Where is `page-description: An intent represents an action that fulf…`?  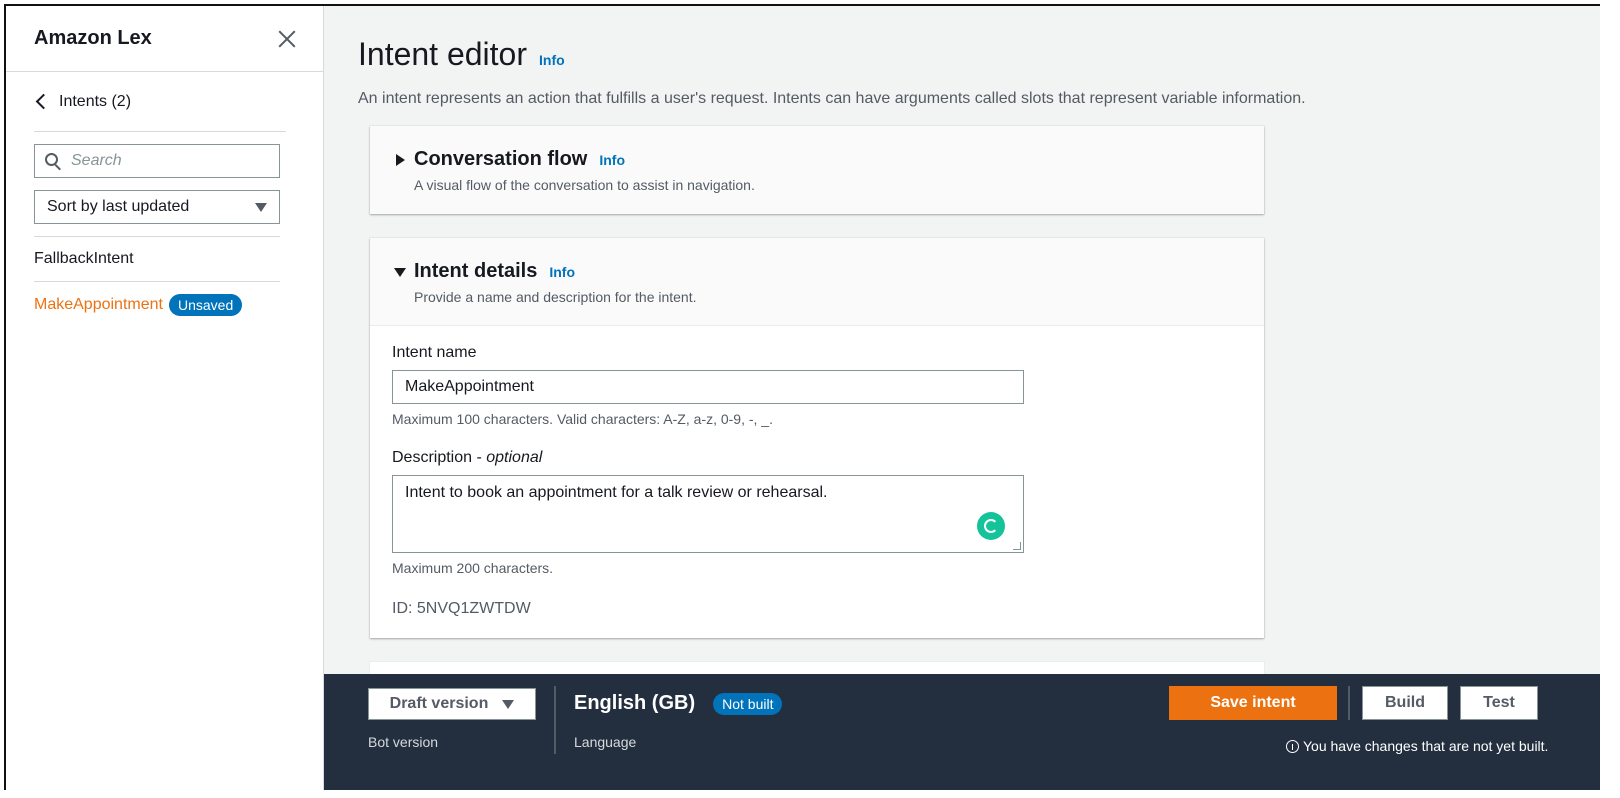 page-description: An intent represents an action that fulf… is located at coordinates (832, 98).